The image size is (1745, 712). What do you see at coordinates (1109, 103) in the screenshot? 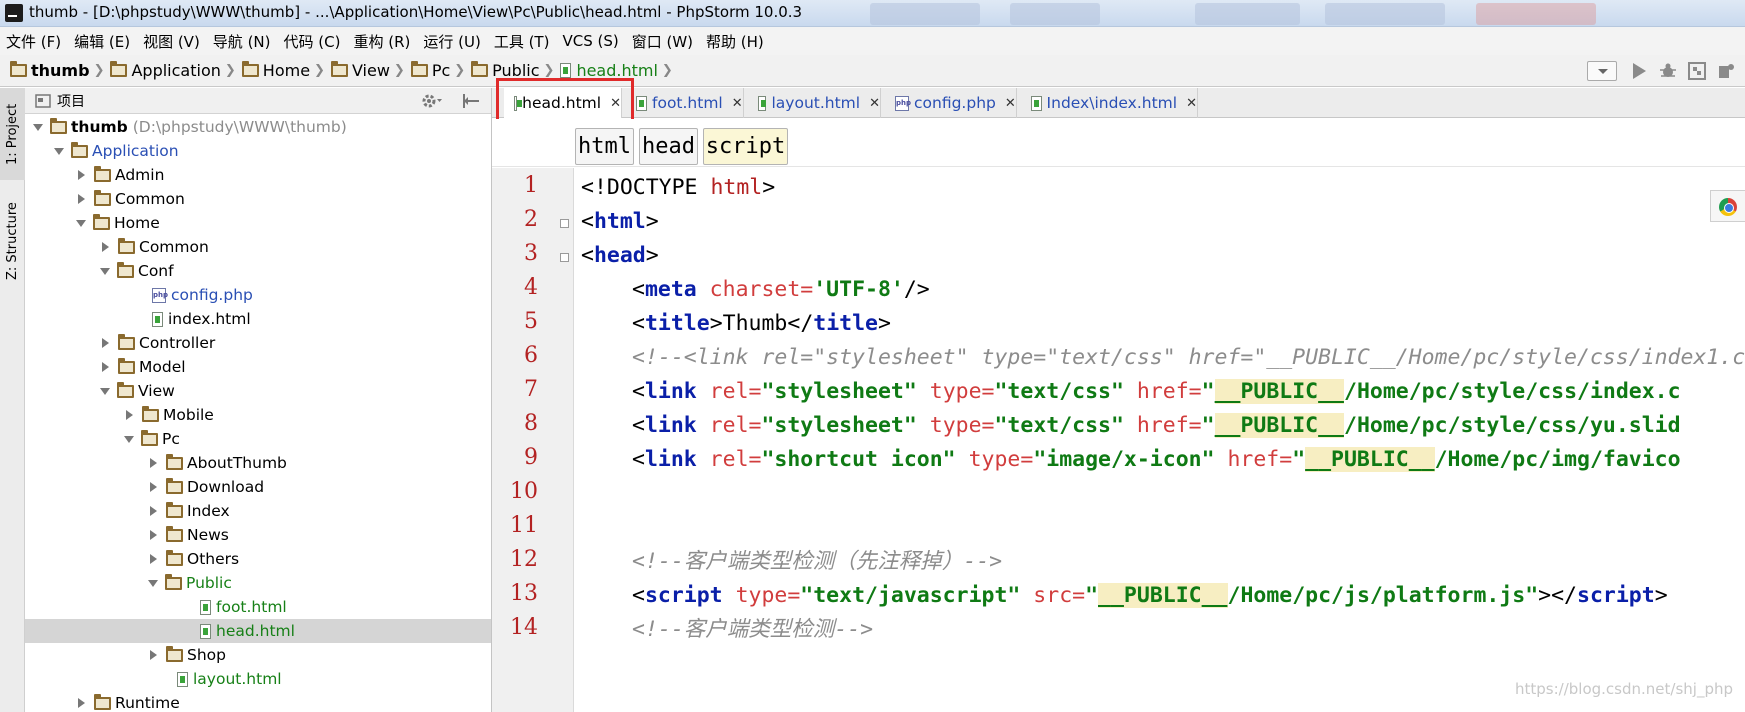
I see `tab-index-index-html: Index\index.html ✕` at bounding box center [1109, 103].